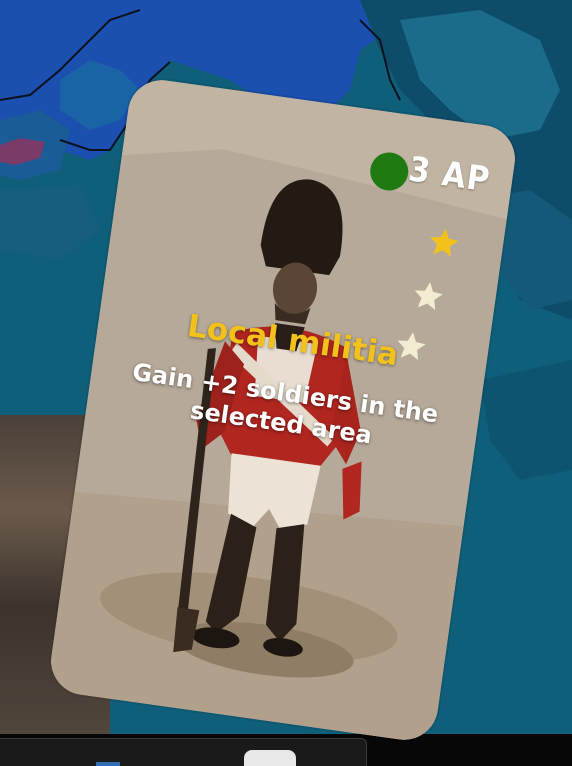 This screenshot has width=572, height=766. I want to click on star-icon-empty, so click(428, 296).